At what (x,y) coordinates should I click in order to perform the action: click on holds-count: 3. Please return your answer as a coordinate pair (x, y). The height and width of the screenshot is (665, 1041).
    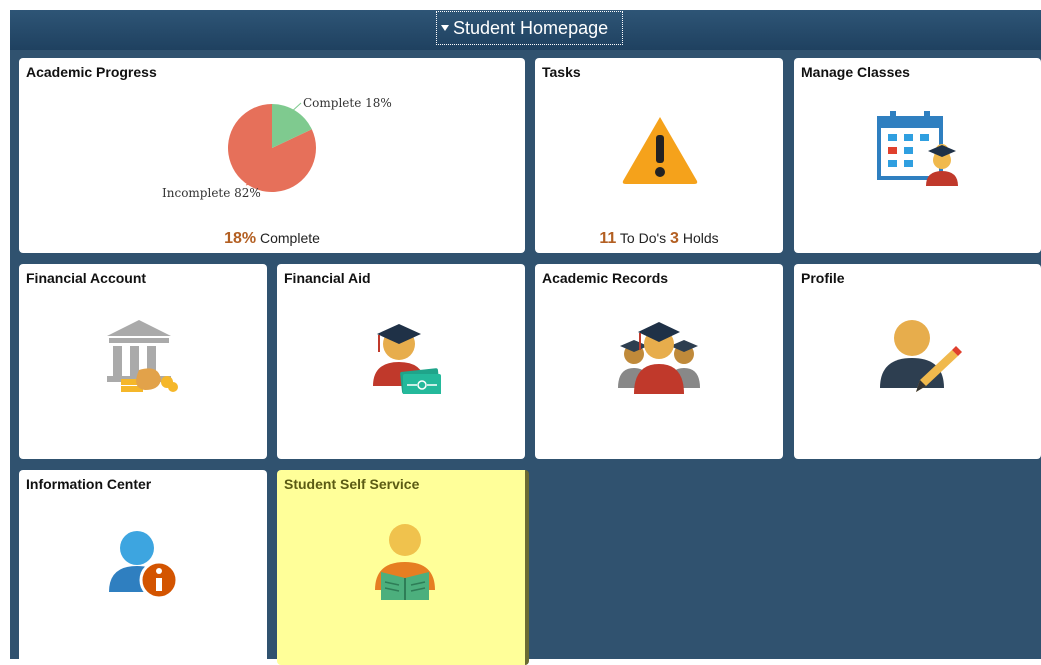
    Looking at the image, I should click on (674, 238).